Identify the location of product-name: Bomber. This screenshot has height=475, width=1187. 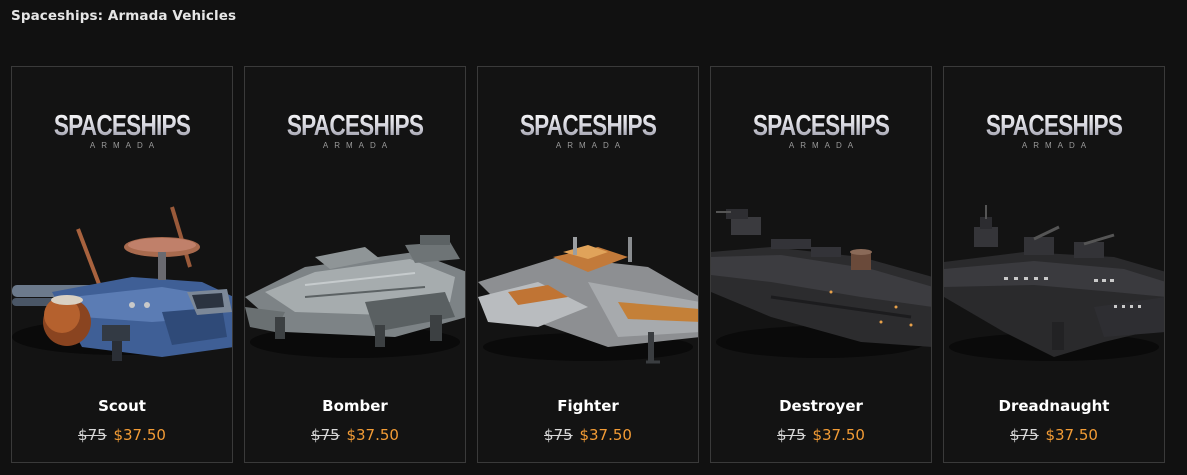
(355, 406).